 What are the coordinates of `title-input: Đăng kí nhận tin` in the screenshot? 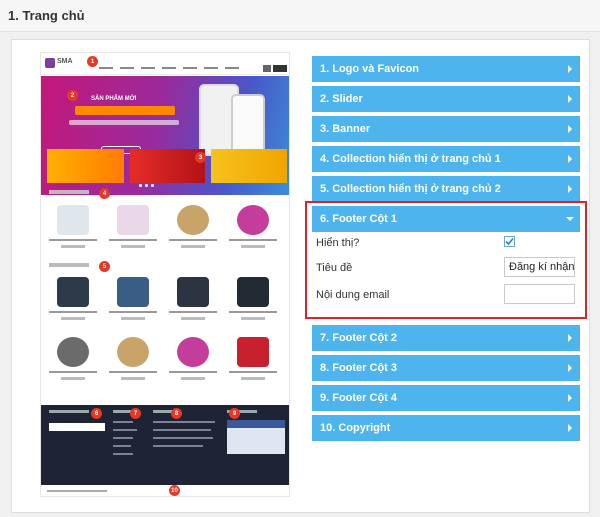 It's located at (539, 267).